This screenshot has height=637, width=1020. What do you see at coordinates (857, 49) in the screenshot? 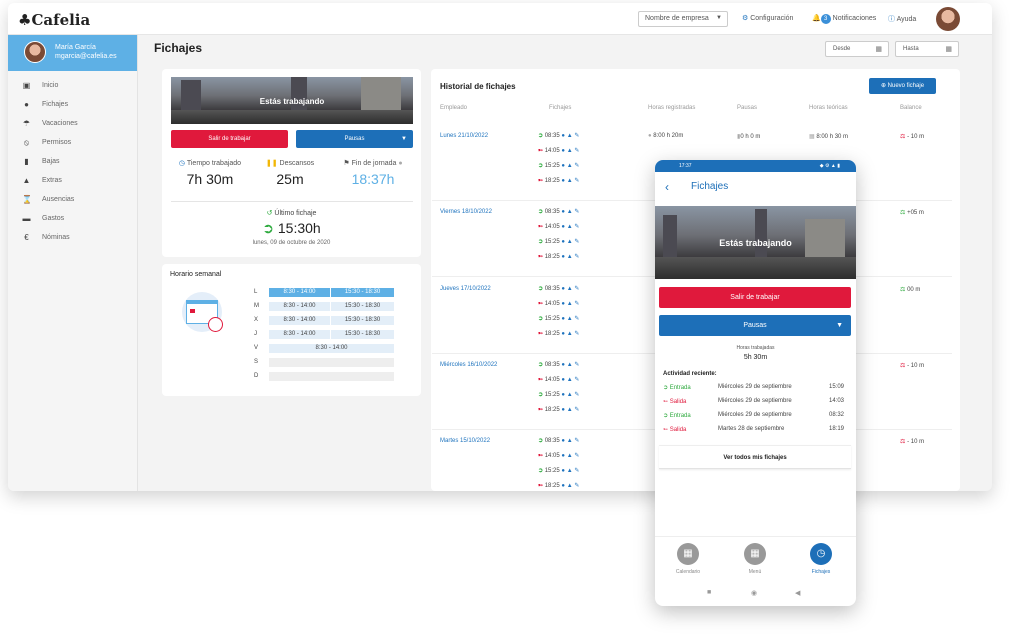
I see `date-from-field: Desde ▦` at bounding box center [857, 49].